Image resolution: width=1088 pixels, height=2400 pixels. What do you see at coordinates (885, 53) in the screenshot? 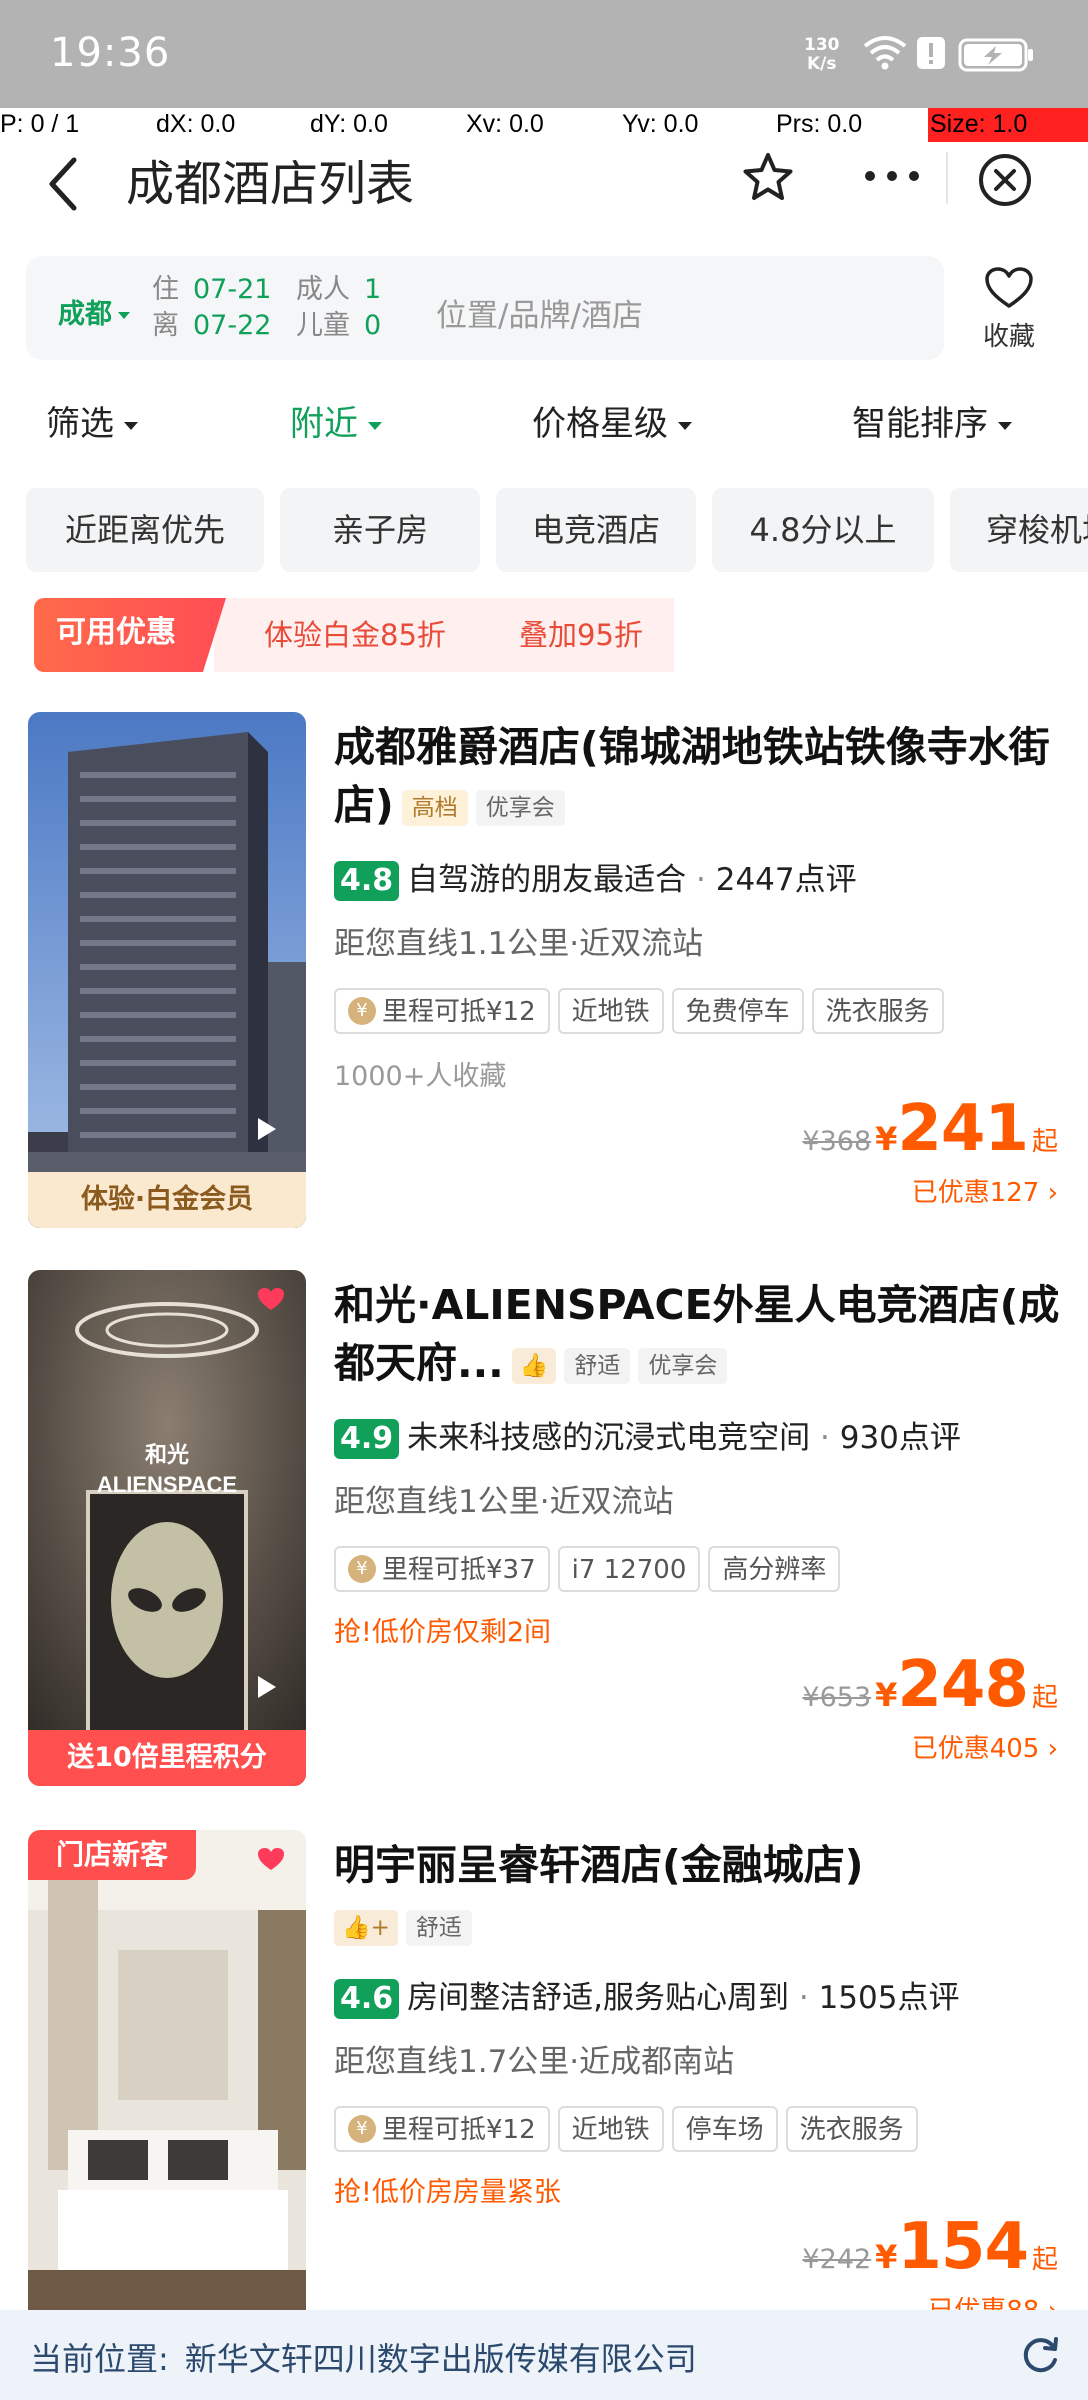
I see `wifi-icon` at bounding box center [885, 53].